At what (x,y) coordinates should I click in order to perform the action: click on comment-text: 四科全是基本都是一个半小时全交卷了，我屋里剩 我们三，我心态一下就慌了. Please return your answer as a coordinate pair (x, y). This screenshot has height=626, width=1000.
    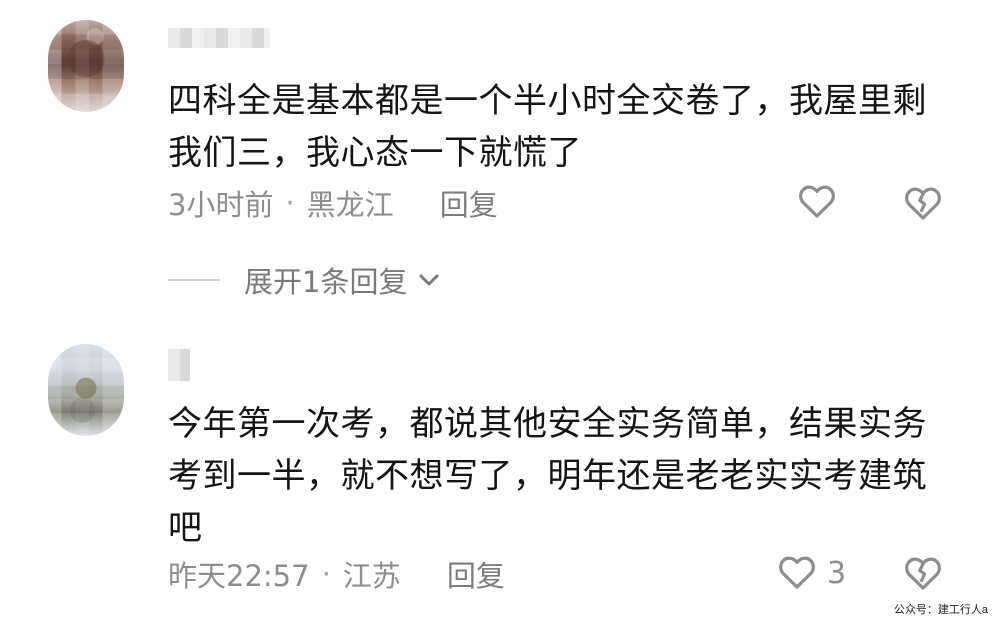
    Looking at the image, I should click on (547, 127).